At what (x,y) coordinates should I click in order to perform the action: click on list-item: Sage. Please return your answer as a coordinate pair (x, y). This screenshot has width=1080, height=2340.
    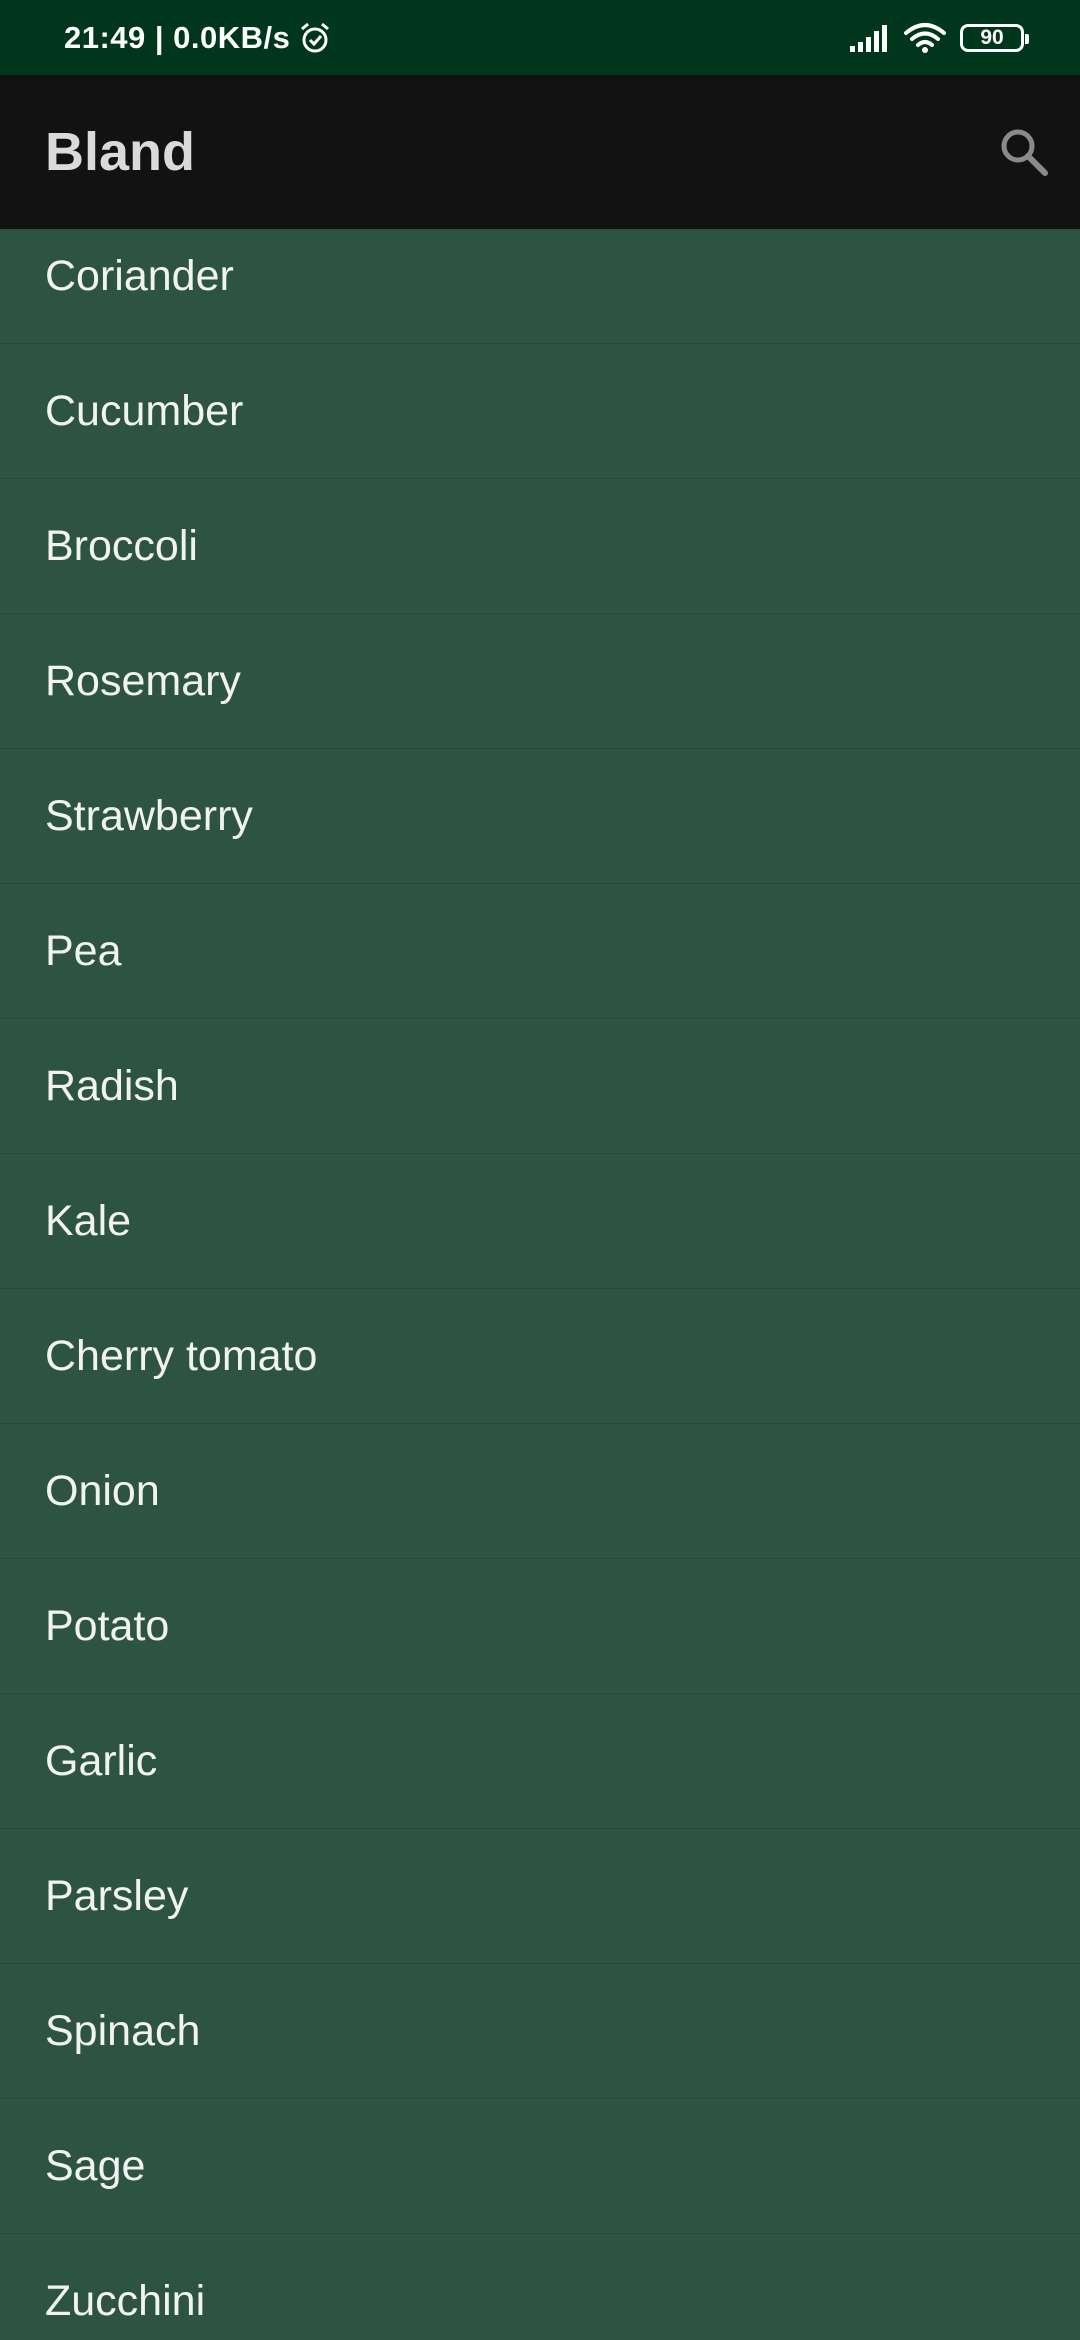
    Looking at the image, I should click on (540, 2166).